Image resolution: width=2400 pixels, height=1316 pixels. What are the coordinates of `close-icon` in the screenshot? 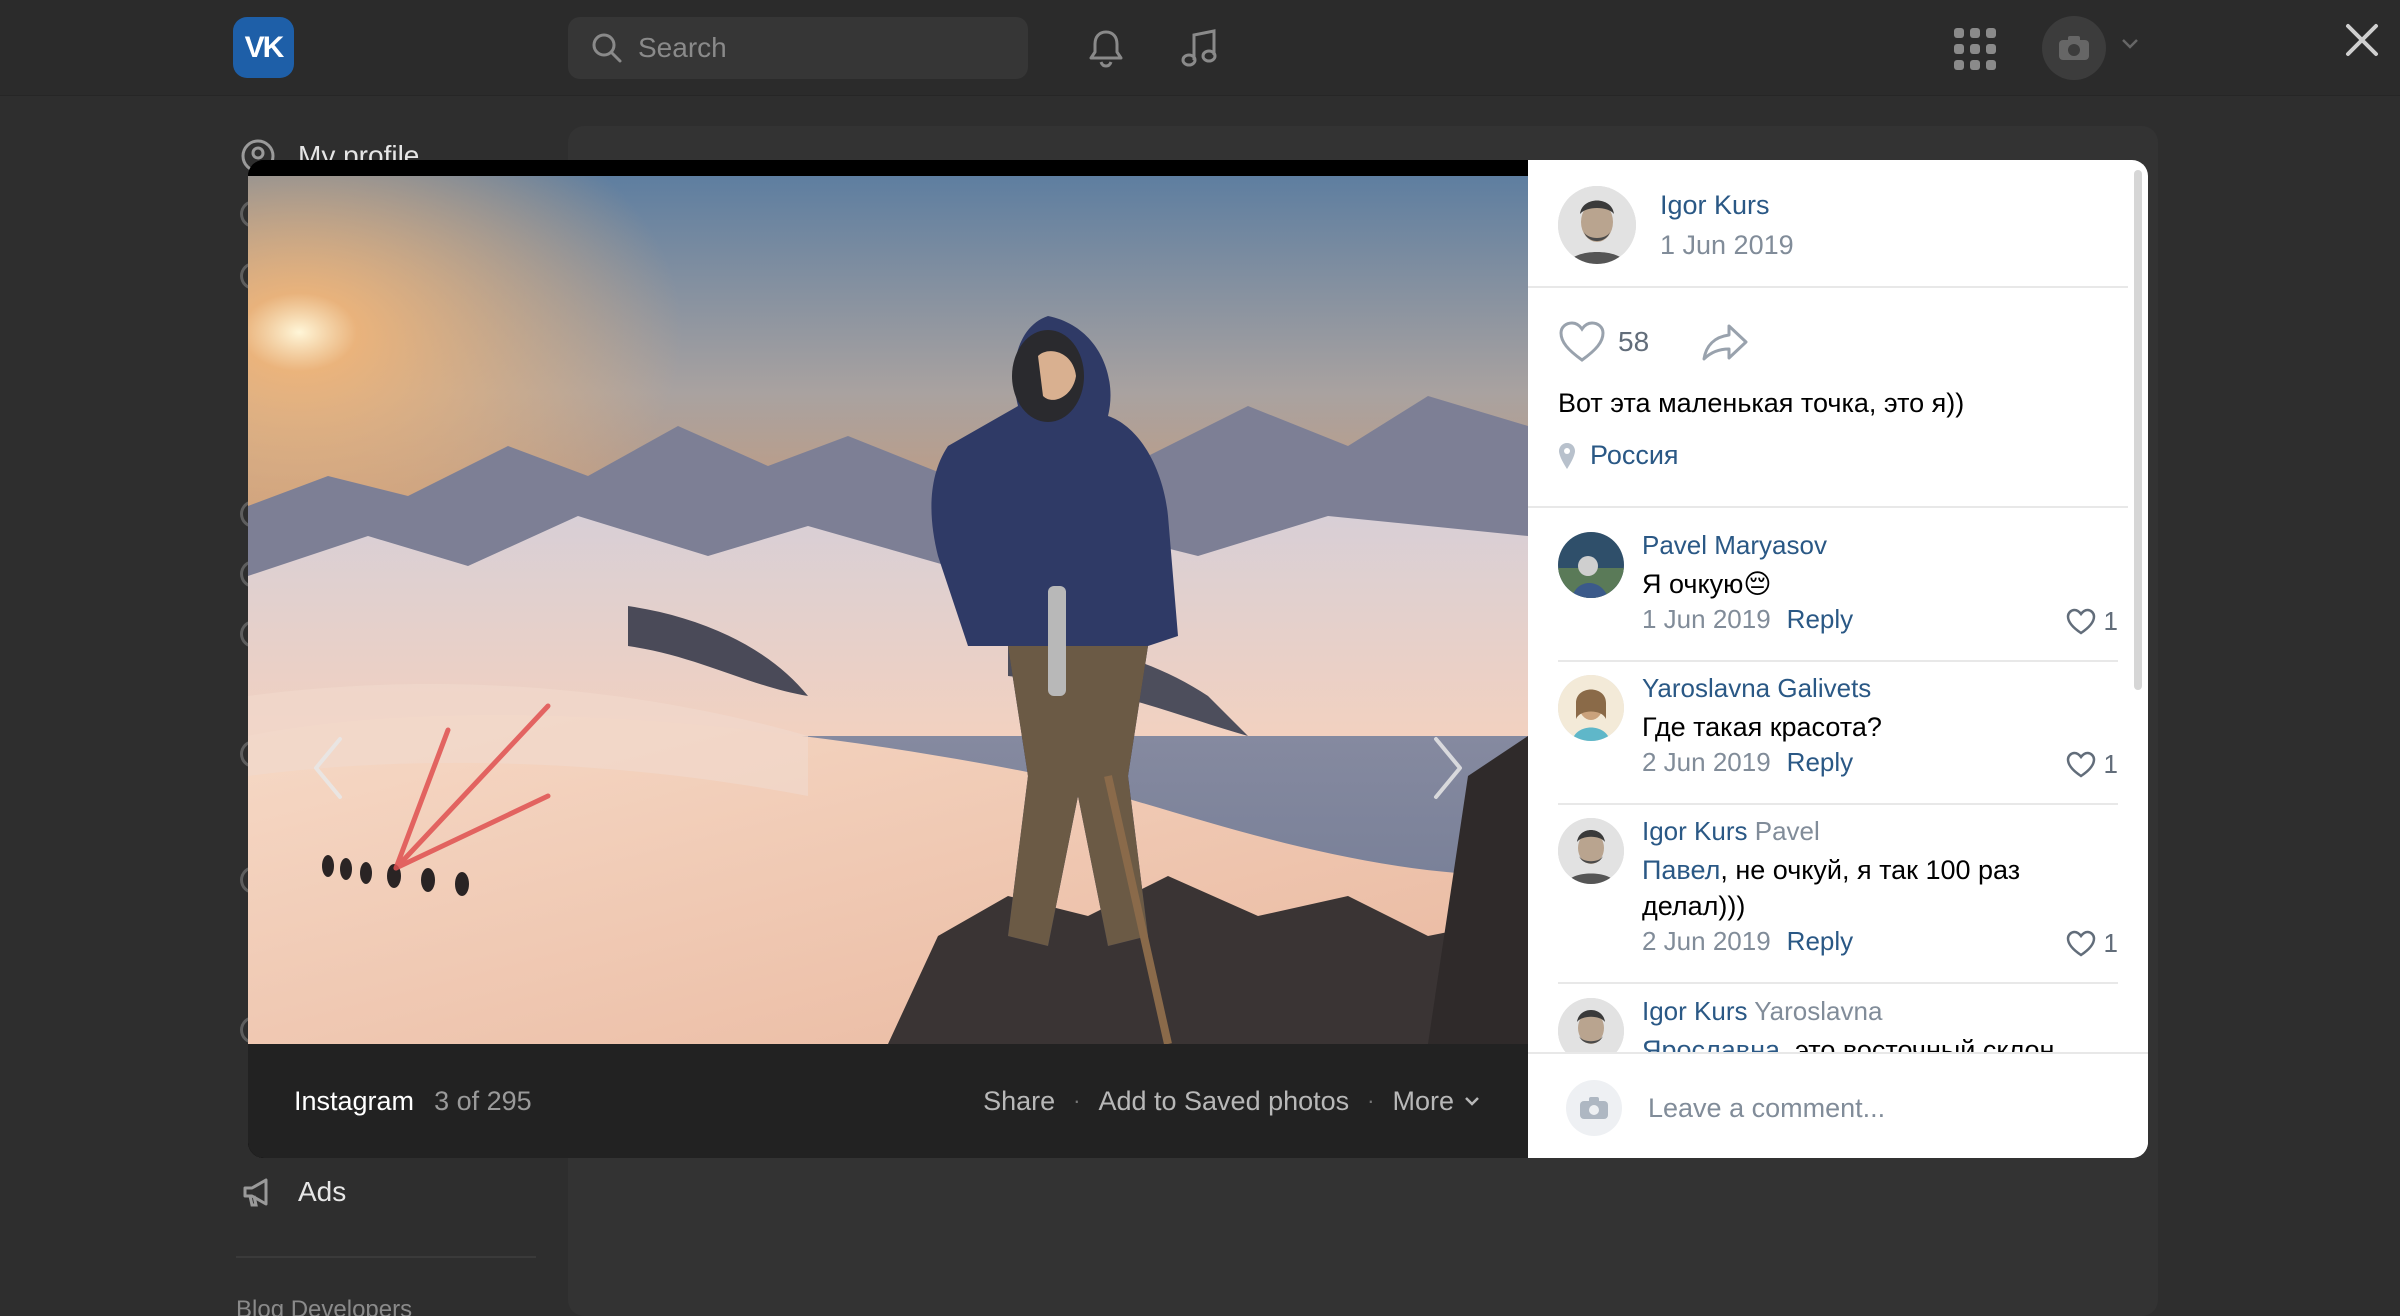 It's located at (2362, 40).